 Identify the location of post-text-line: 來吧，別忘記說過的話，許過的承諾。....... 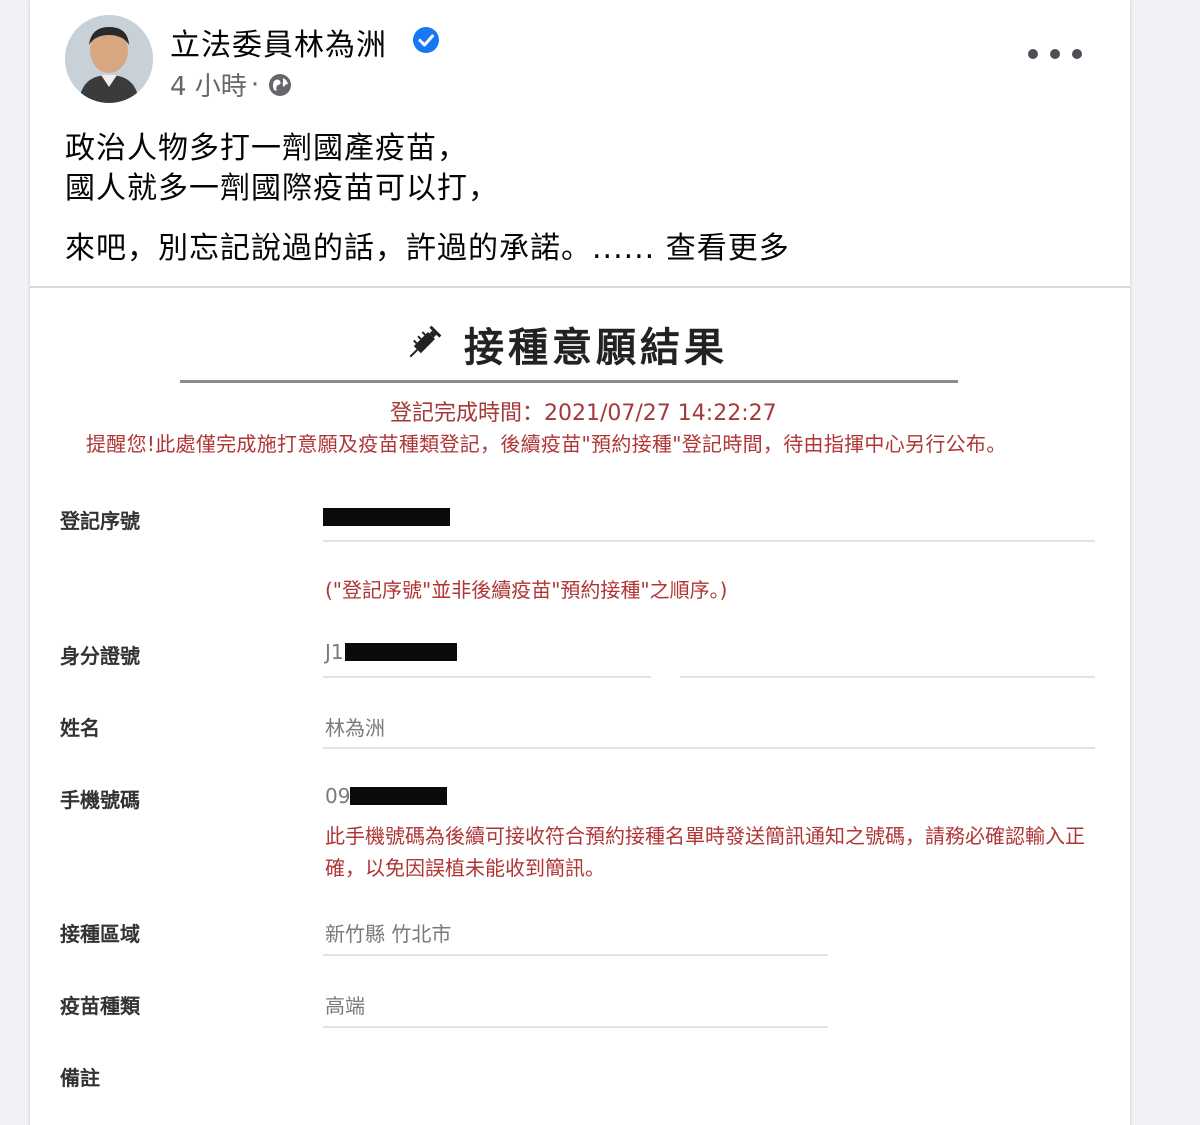
(360, 248).